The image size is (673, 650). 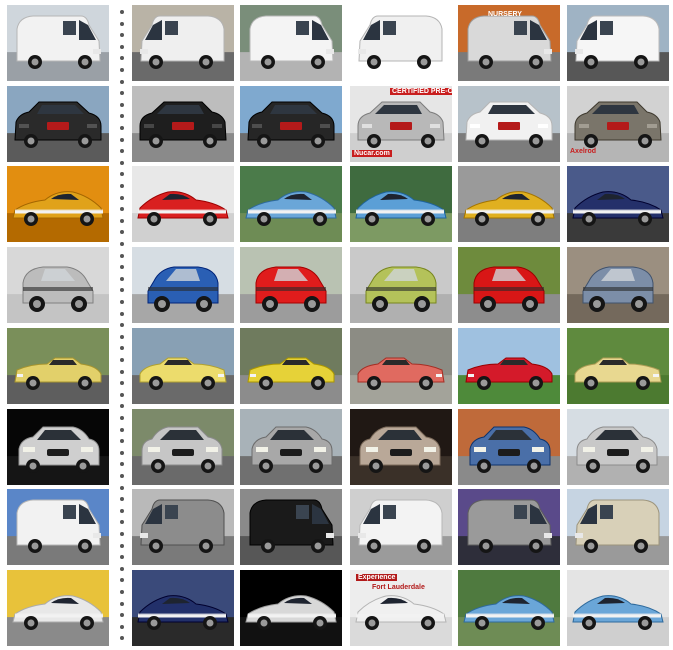 I want to click on watermark-text: Experience, so click(x=377, y=577).